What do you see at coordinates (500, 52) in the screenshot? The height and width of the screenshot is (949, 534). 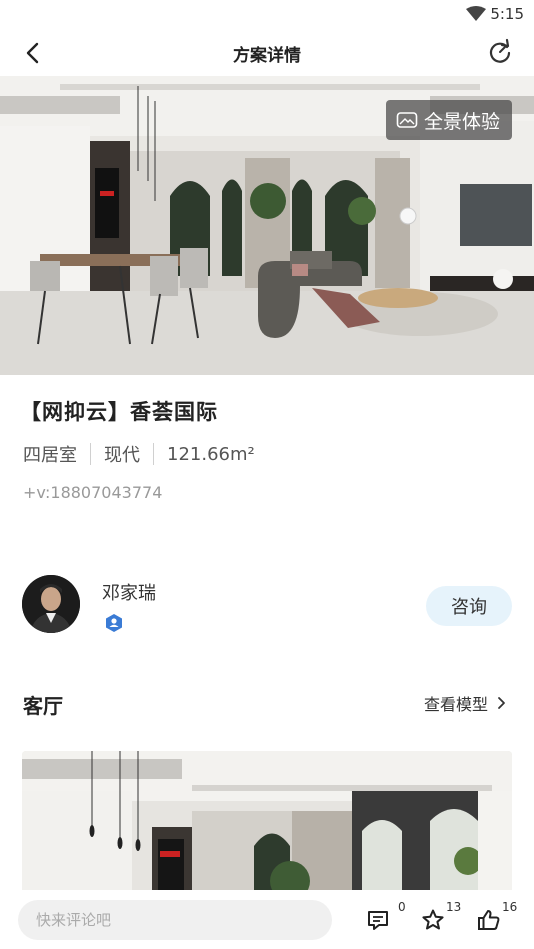 I see `refresh-icon` at bounding box center [500, 52].